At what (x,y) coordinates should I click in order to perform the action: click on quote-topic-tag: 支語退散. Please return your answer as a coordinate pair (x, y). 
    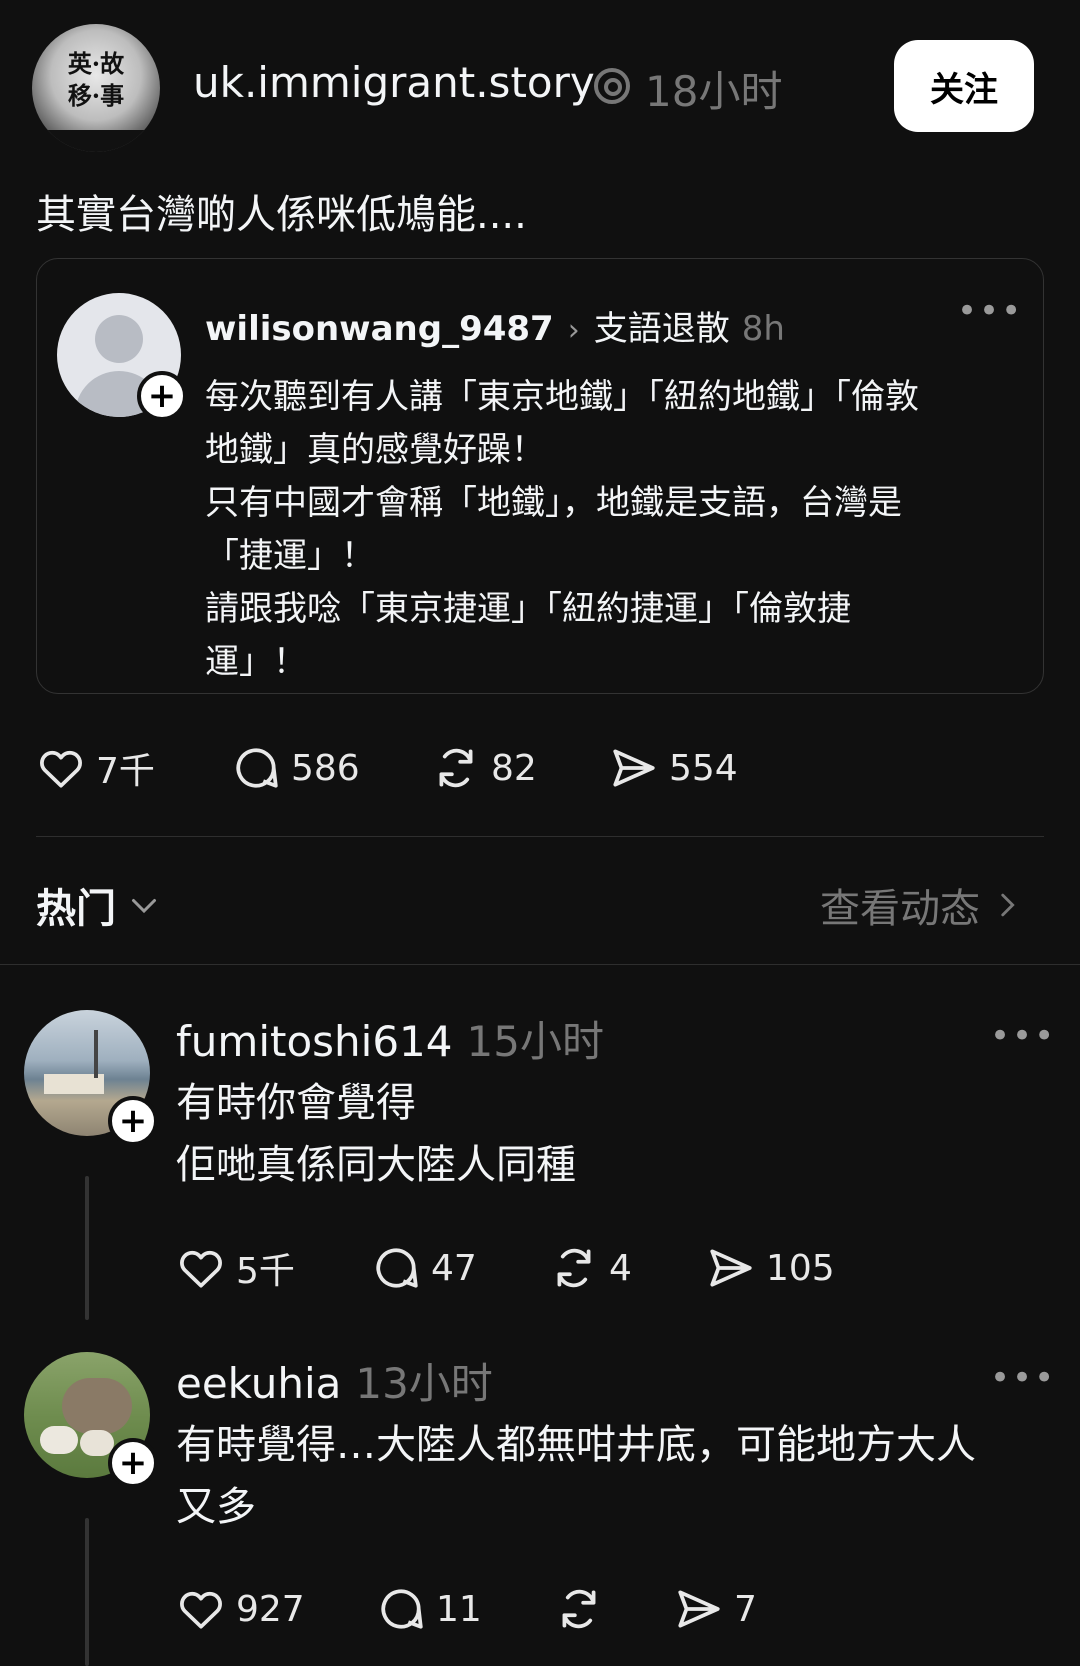
    Looking at the image, I should click on (662, 325).